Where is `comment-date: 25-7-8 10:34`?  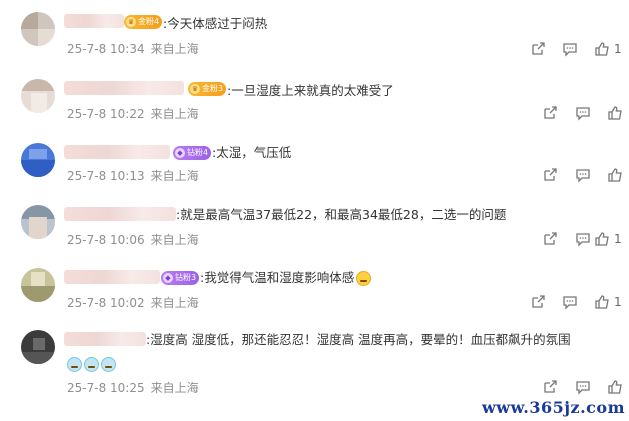 comment-date: 25-7-8 10:34 is located at coordinates (106, 49).